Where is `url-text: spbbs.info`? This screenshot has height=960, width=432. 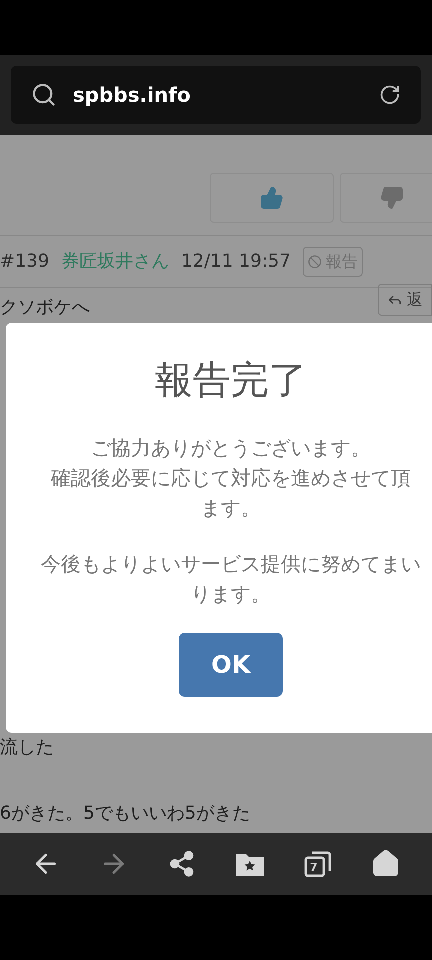 url-text: spbbs.info is located at coordinates (132, 95).